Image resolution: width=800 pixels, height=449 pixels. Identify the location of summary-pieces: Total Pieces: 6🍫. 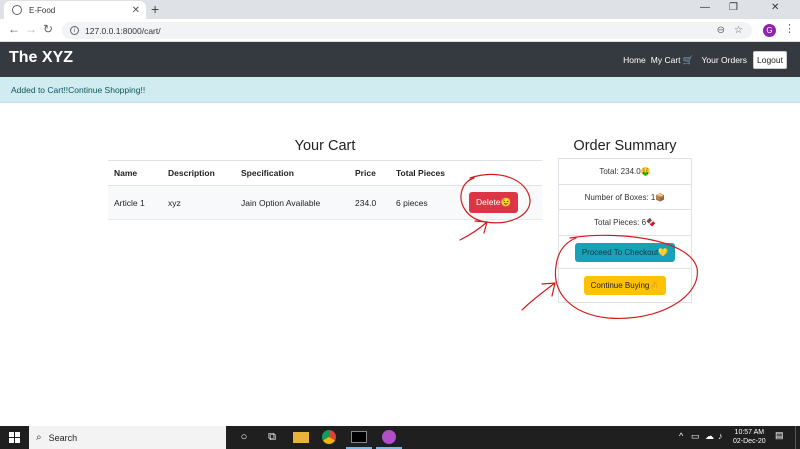
(625, 223).